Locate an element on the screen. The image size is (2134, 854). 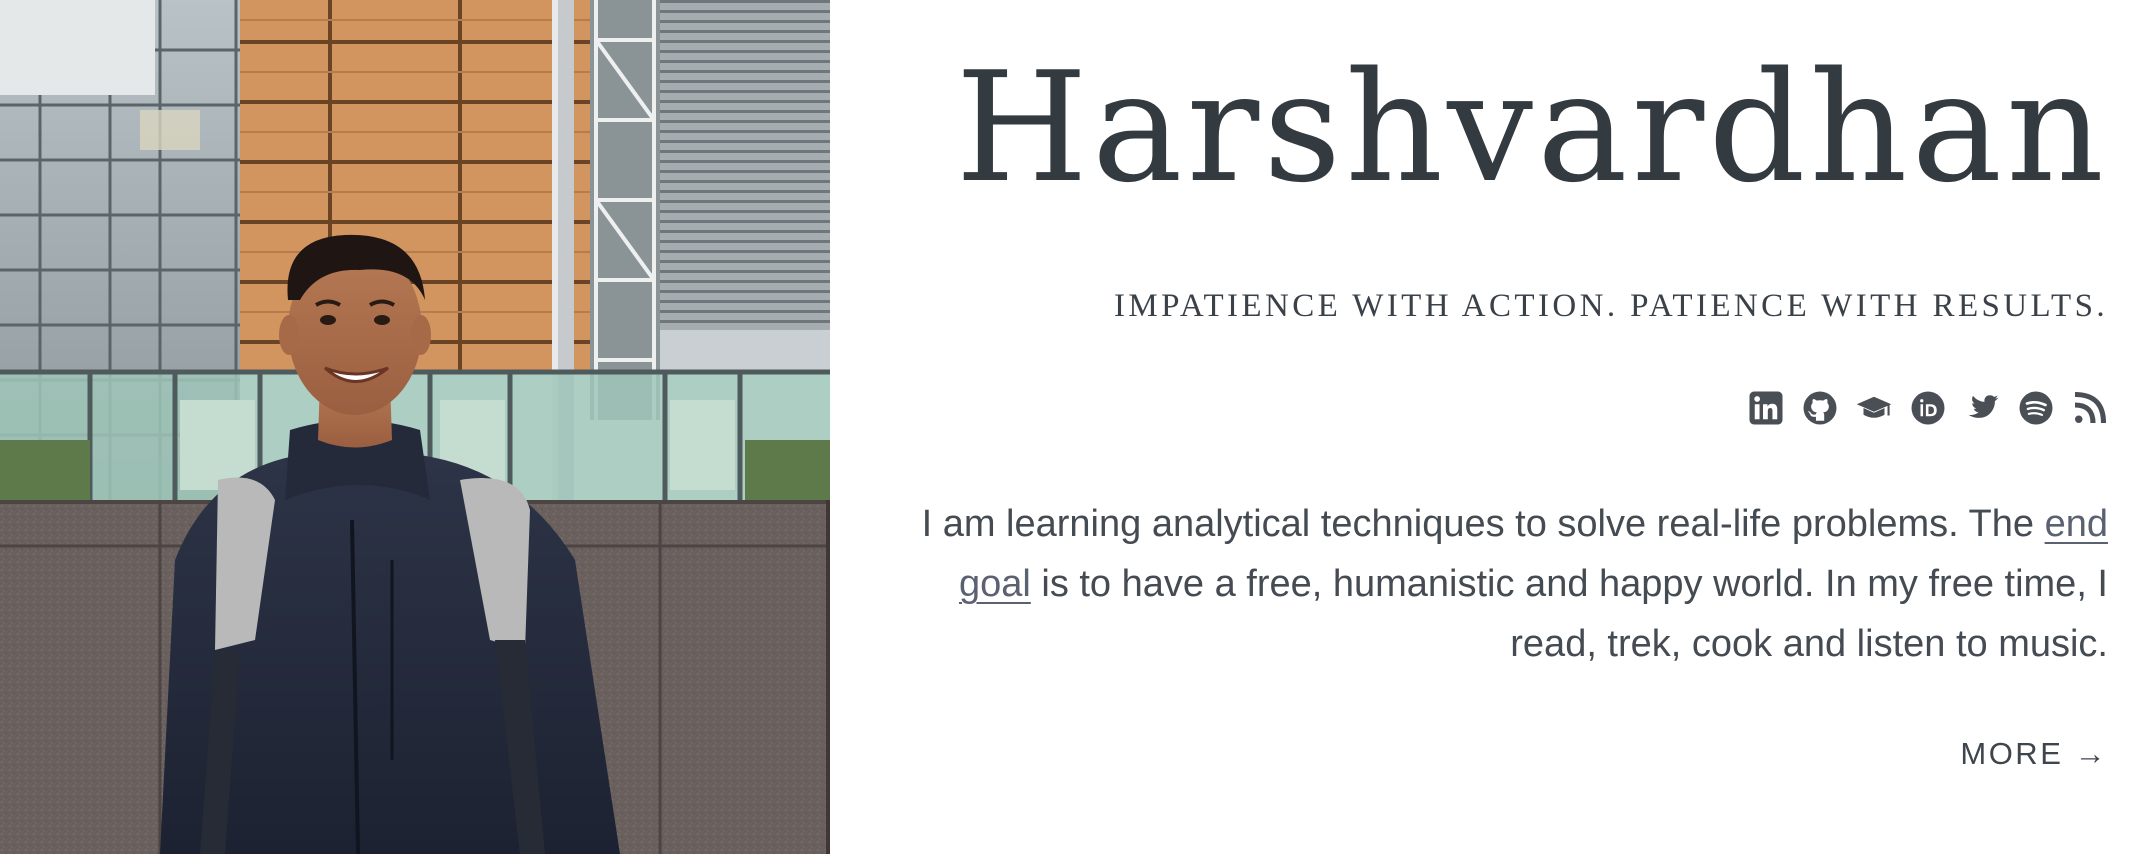
rss-icon is located at coordinates (2090, 407).